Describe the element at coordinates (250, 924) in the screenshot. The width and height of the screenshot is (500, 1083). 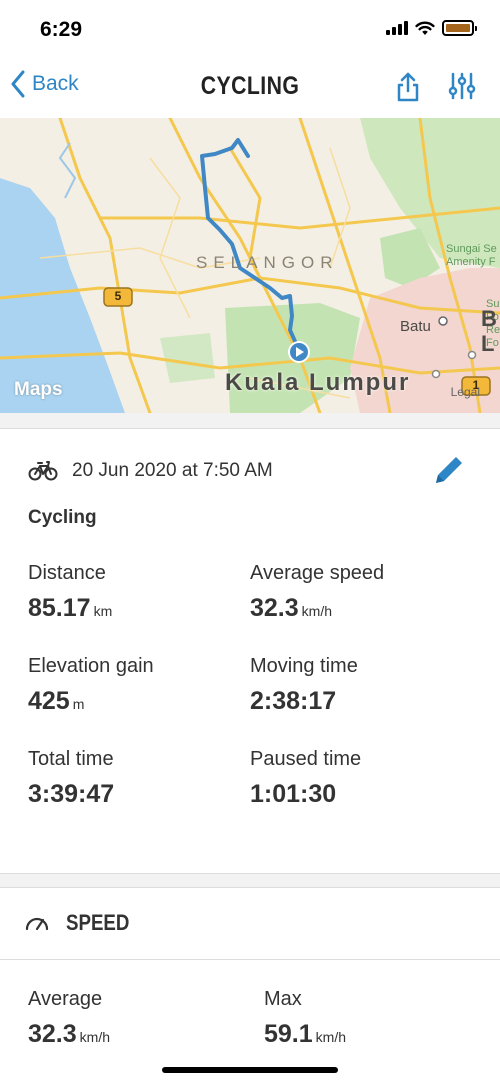
I see `speed-section-header: SPEED` at that location.